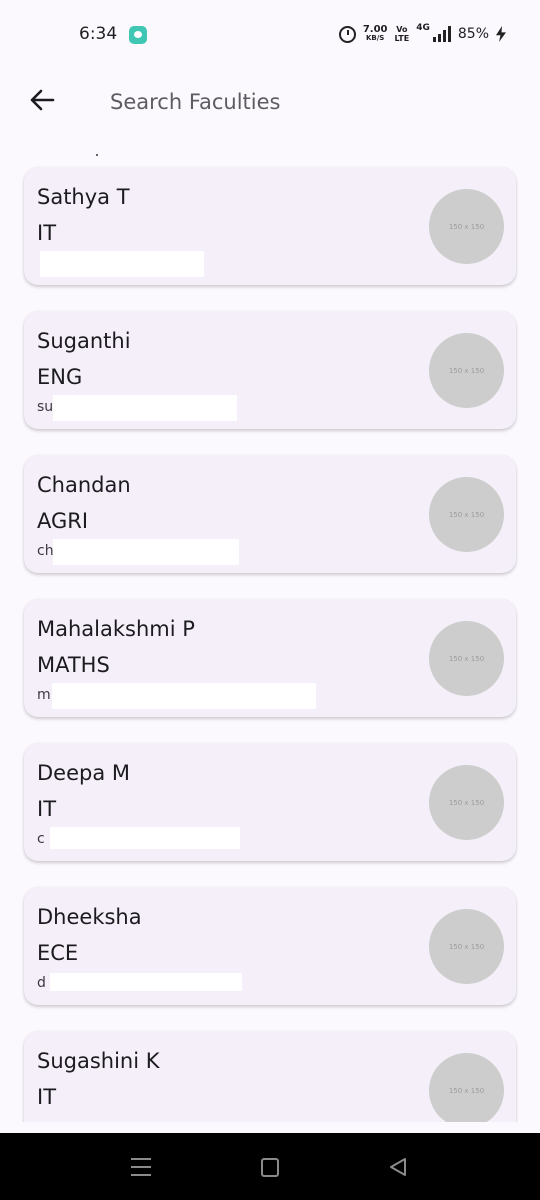 The image size is (540, 1200). I want to click on faculty-department: ENG, so click(60, 377).